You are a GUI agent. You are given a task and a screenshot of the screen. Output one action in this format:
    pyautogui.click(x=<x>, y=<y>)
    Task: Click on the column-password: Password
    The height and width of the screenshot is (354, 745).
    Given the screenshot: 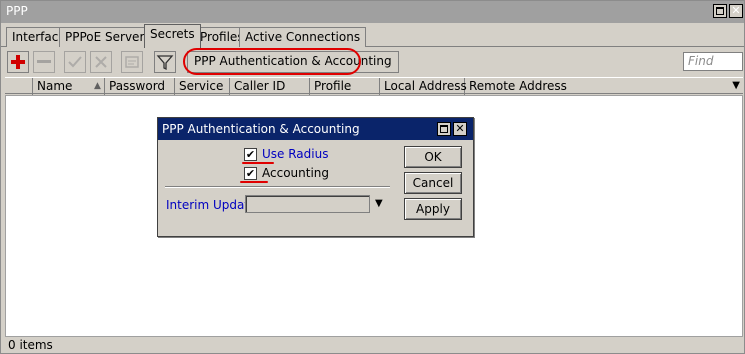 What is the action you would take?
    pyautogui.click(x=140, y=86)
    